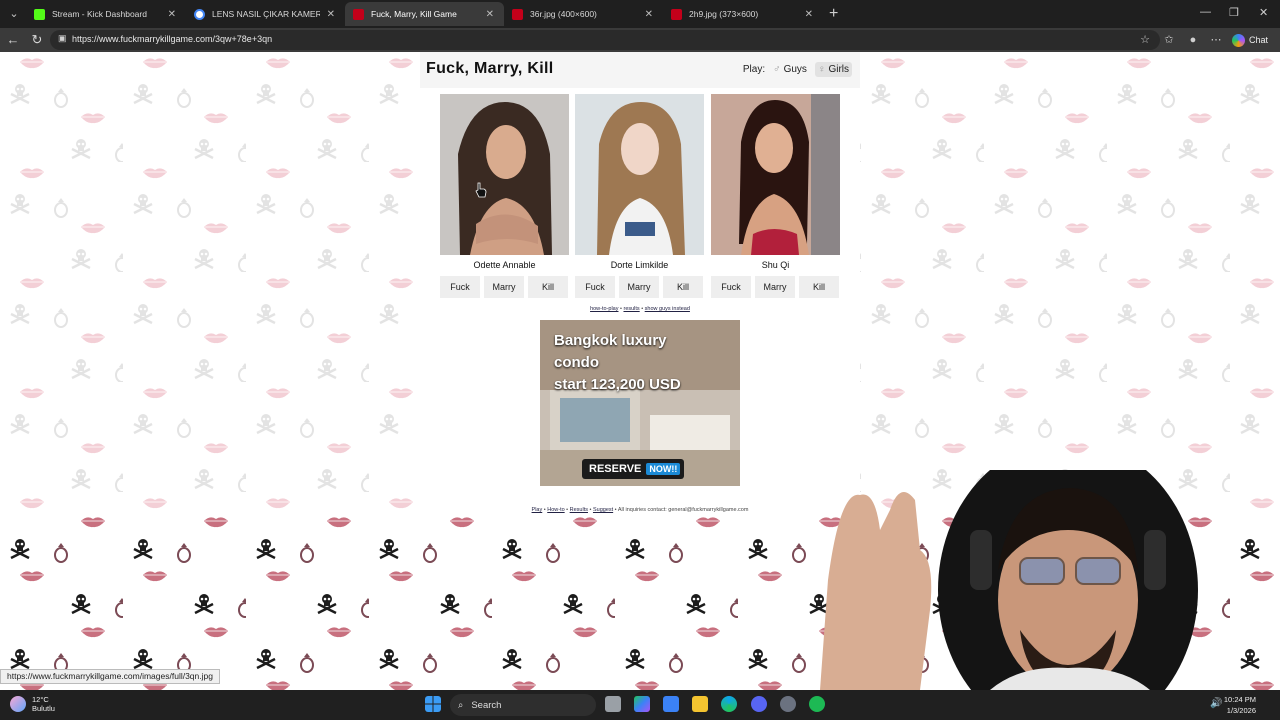 The image size is (1280, 720). I want to click on taskbar-clock: 10:24 PM 1/3/2026, so click(1240, 705).